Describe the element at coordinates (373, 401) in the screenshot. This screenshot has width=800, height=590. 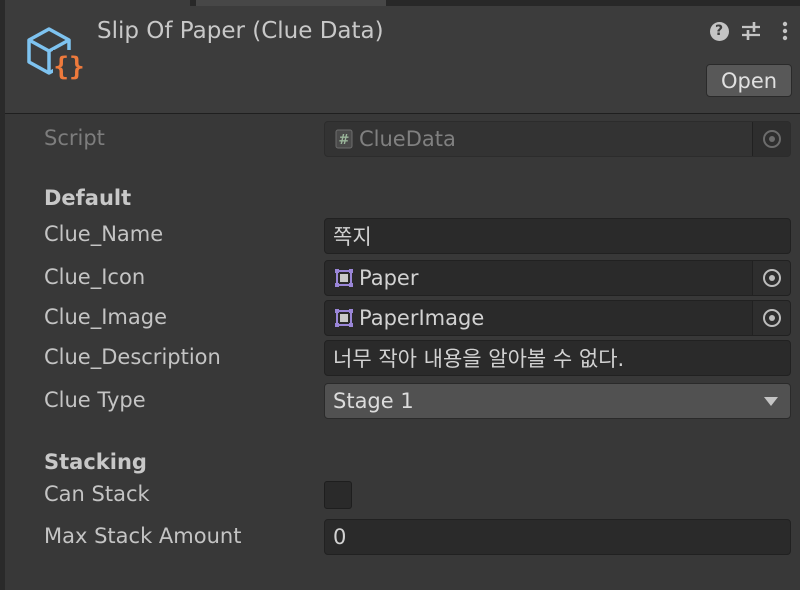
I see `clue-type-value: Stage 1` at that location.